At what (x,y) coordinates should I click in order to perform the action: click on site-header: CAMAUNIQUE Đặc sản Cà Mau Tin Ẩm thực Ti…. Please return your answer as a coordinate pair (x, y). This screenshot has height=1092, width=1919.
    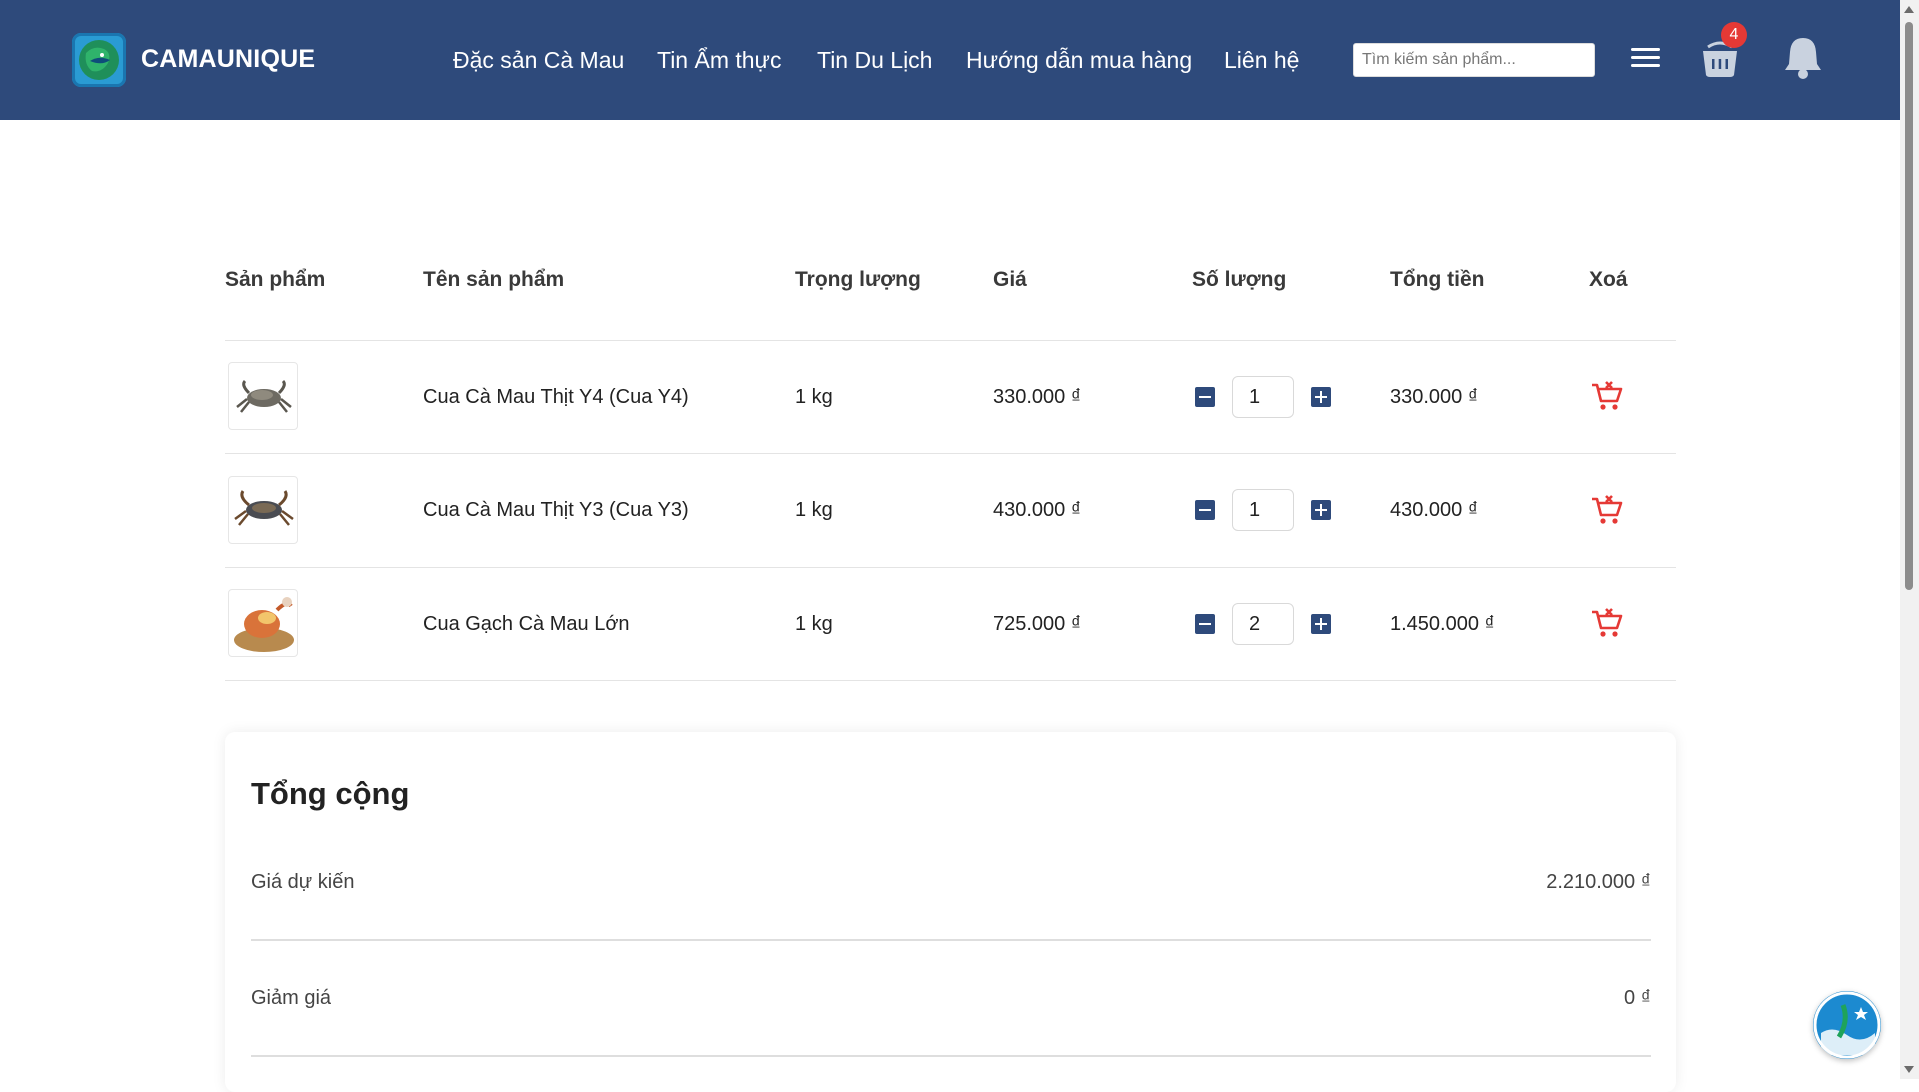
    Looking at the image, I should click on (950, 60).